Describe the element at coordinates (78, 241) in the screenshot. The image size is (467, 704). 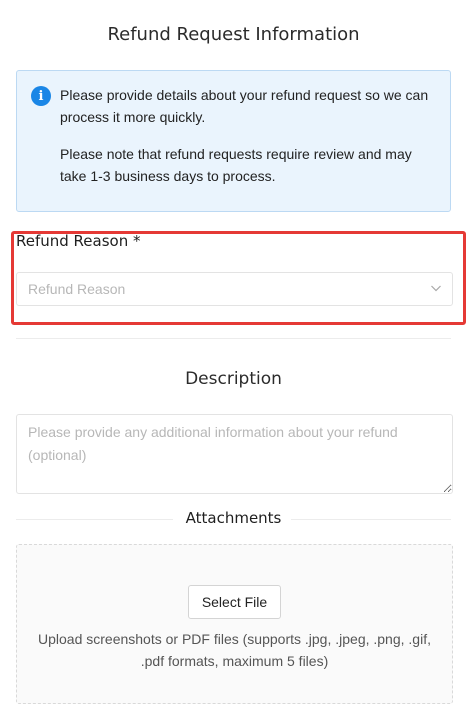
I see `refund-reason-label: Refund Reason *` at that location.